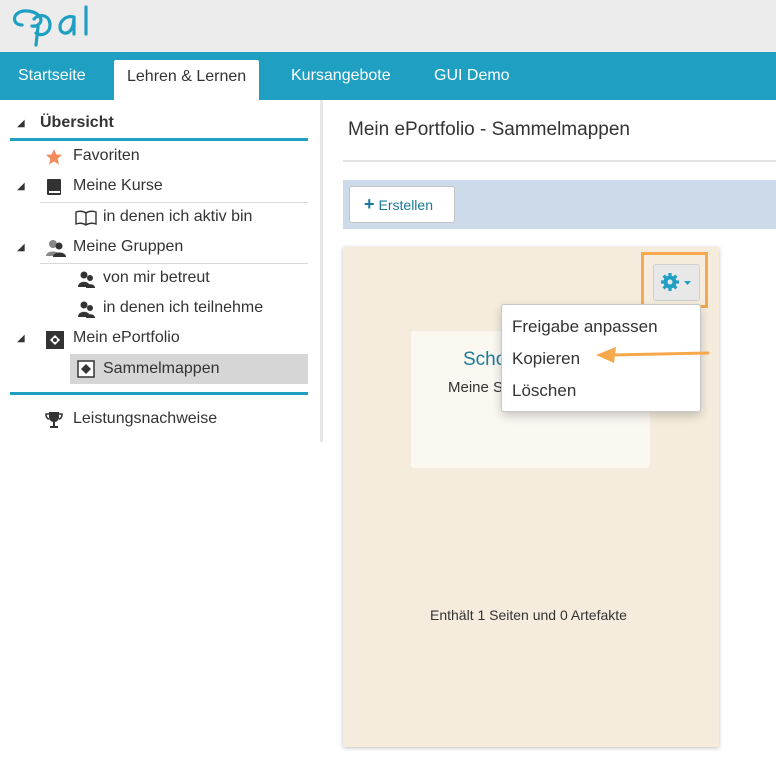 The image size is (776, 772). What do you see at coordinates (52, 76) in the screenshot?
I see `tab-startseite: Startseite` at bounding box center [52, 76].